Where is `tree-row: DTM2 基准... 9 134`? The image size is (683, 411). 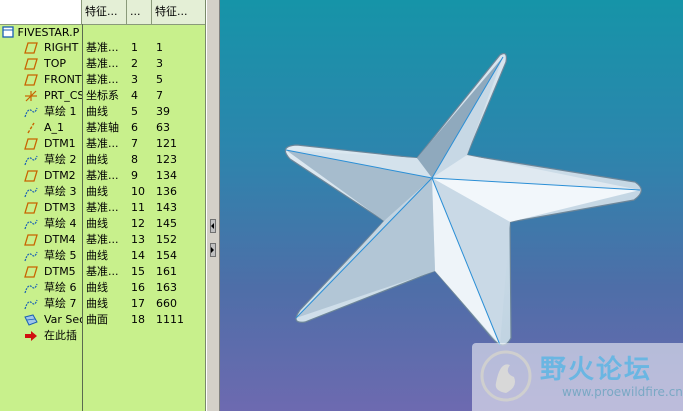
tree-row: DTM2 基准... 9 134 is located at coordinates (102, 176).